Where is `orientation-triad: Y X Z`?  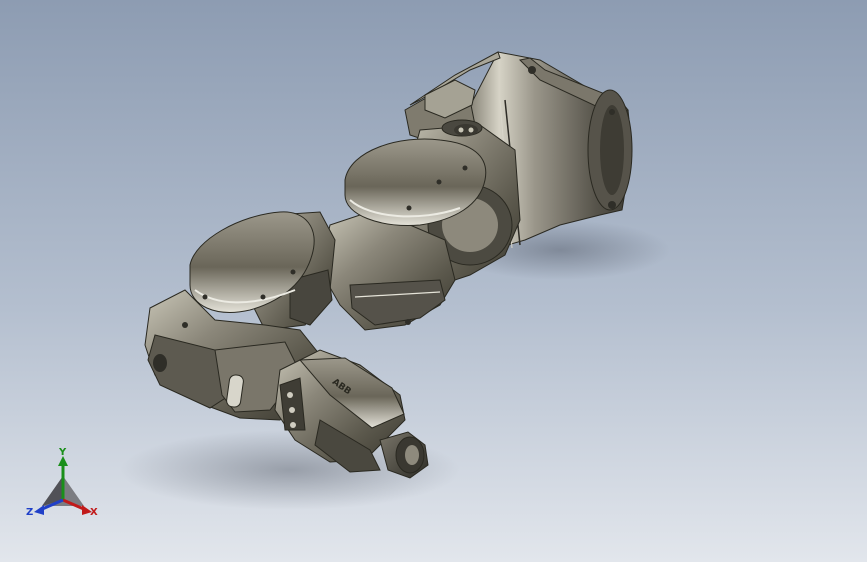 orientation-triad: Y X Z is located at coordinates (63, 486).